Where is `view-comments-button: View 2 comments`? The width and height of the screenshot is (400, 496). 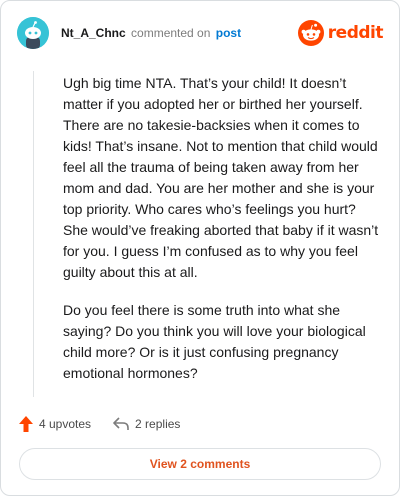
view-comments-button: View 2 comments is located at coordinates (200, 464).